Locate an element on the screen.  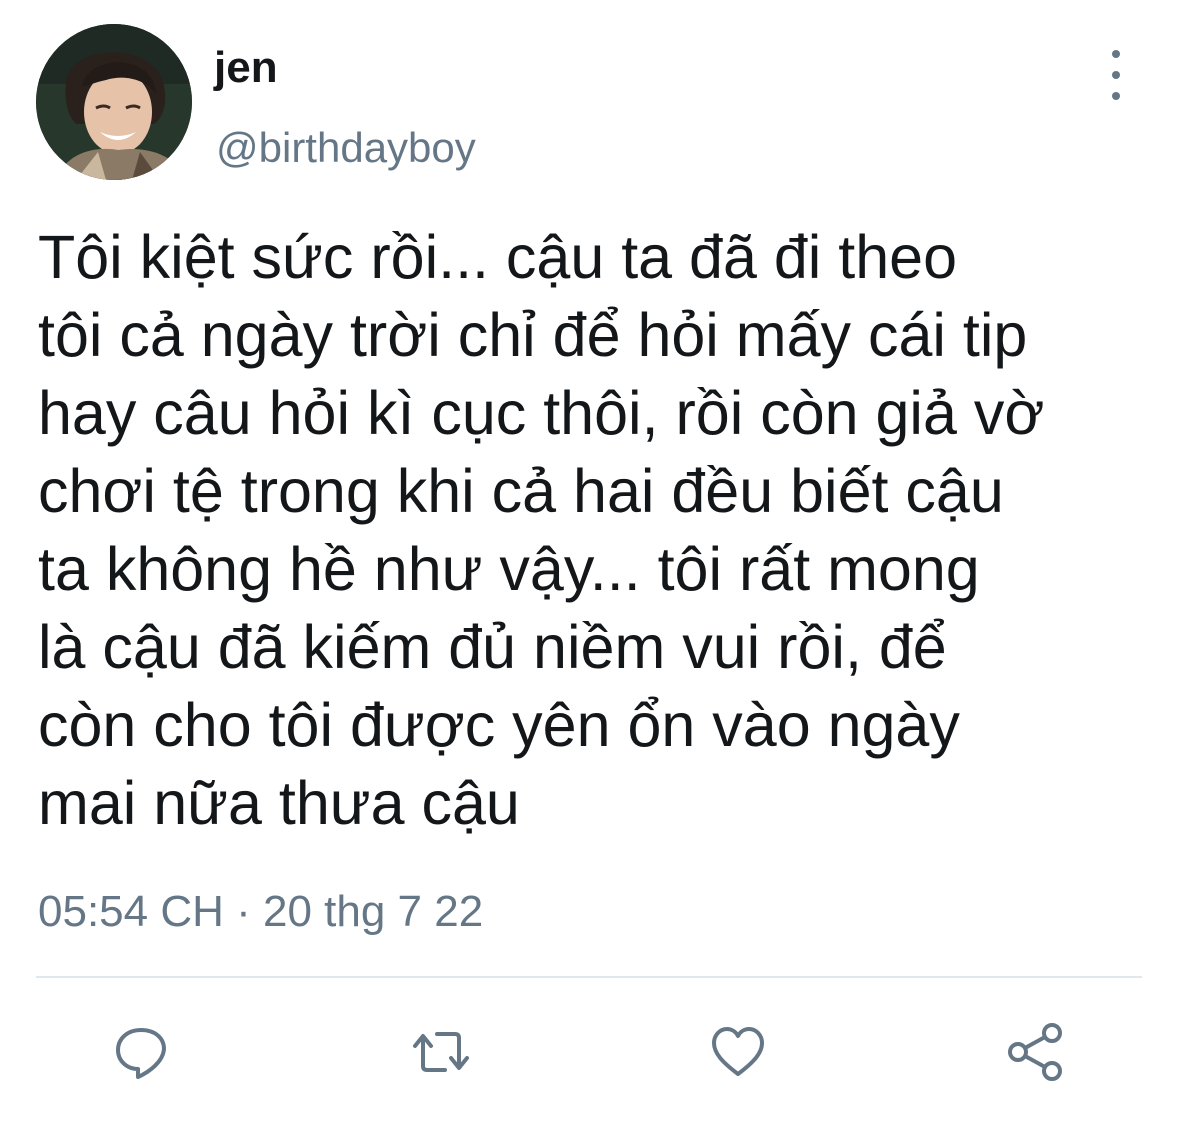
retweet-icon is located at coordinates (441, 1052).